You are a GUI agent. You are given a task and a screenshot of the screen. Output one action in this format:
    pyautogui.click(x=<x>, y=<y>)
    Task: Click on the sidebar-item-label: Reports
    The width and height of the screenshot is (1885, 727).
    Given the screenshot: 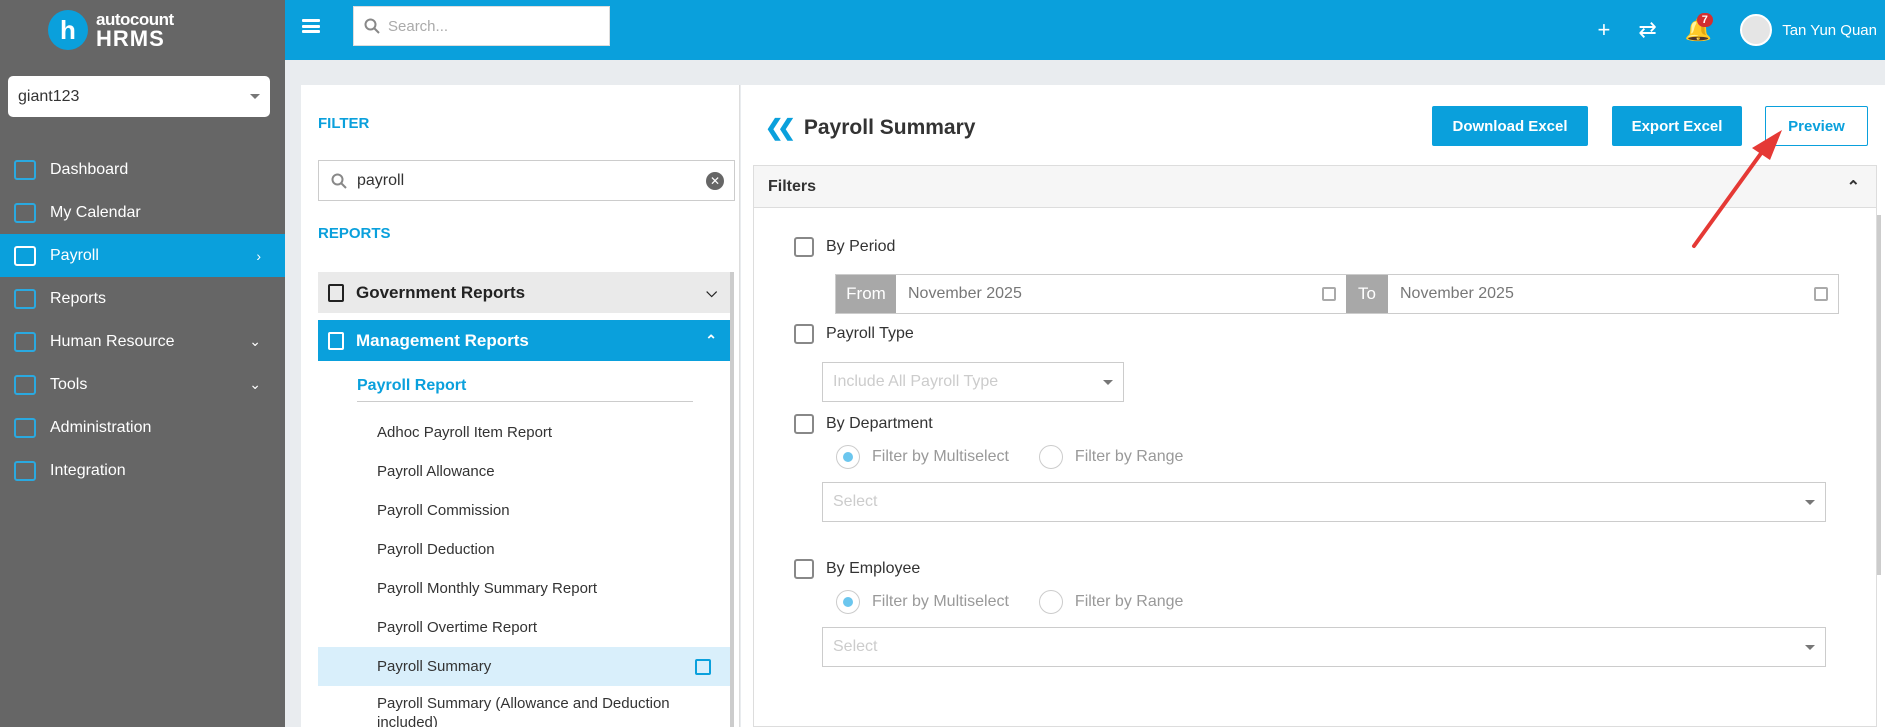 What is the action you would take?
    pyautogui.click(x=78, y=298)
    